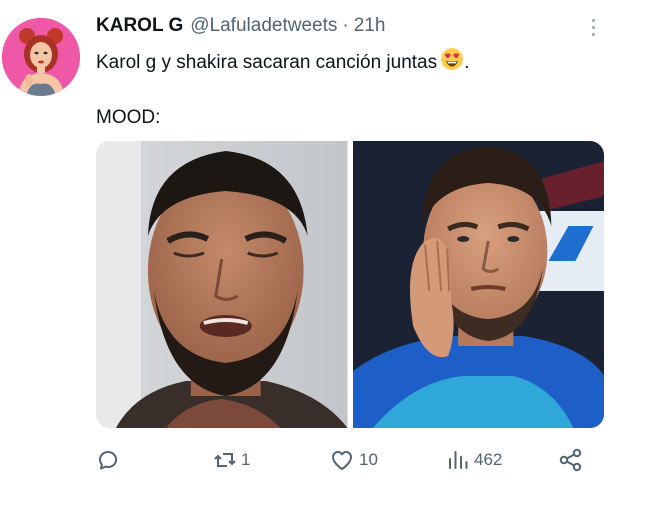 The image size is (653, 512). Describe the element at coordinates (263, 26) in the screenshot. I see `author-handle: @Lafuladetweets` at that location.